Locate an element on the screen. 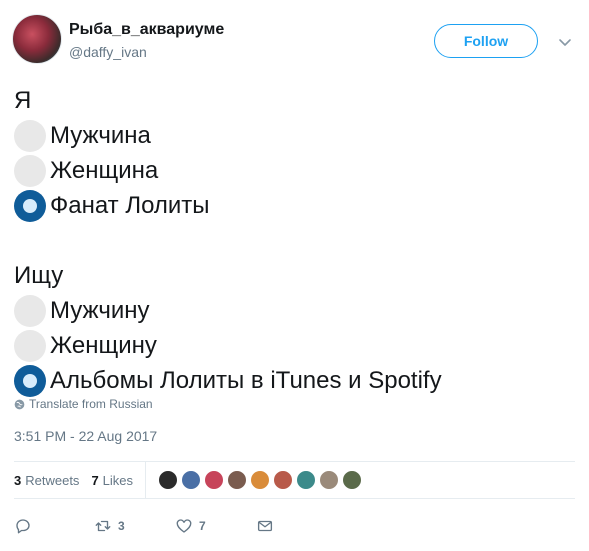  likes-stat: 7 Likes is located at coordinates (112, 480).